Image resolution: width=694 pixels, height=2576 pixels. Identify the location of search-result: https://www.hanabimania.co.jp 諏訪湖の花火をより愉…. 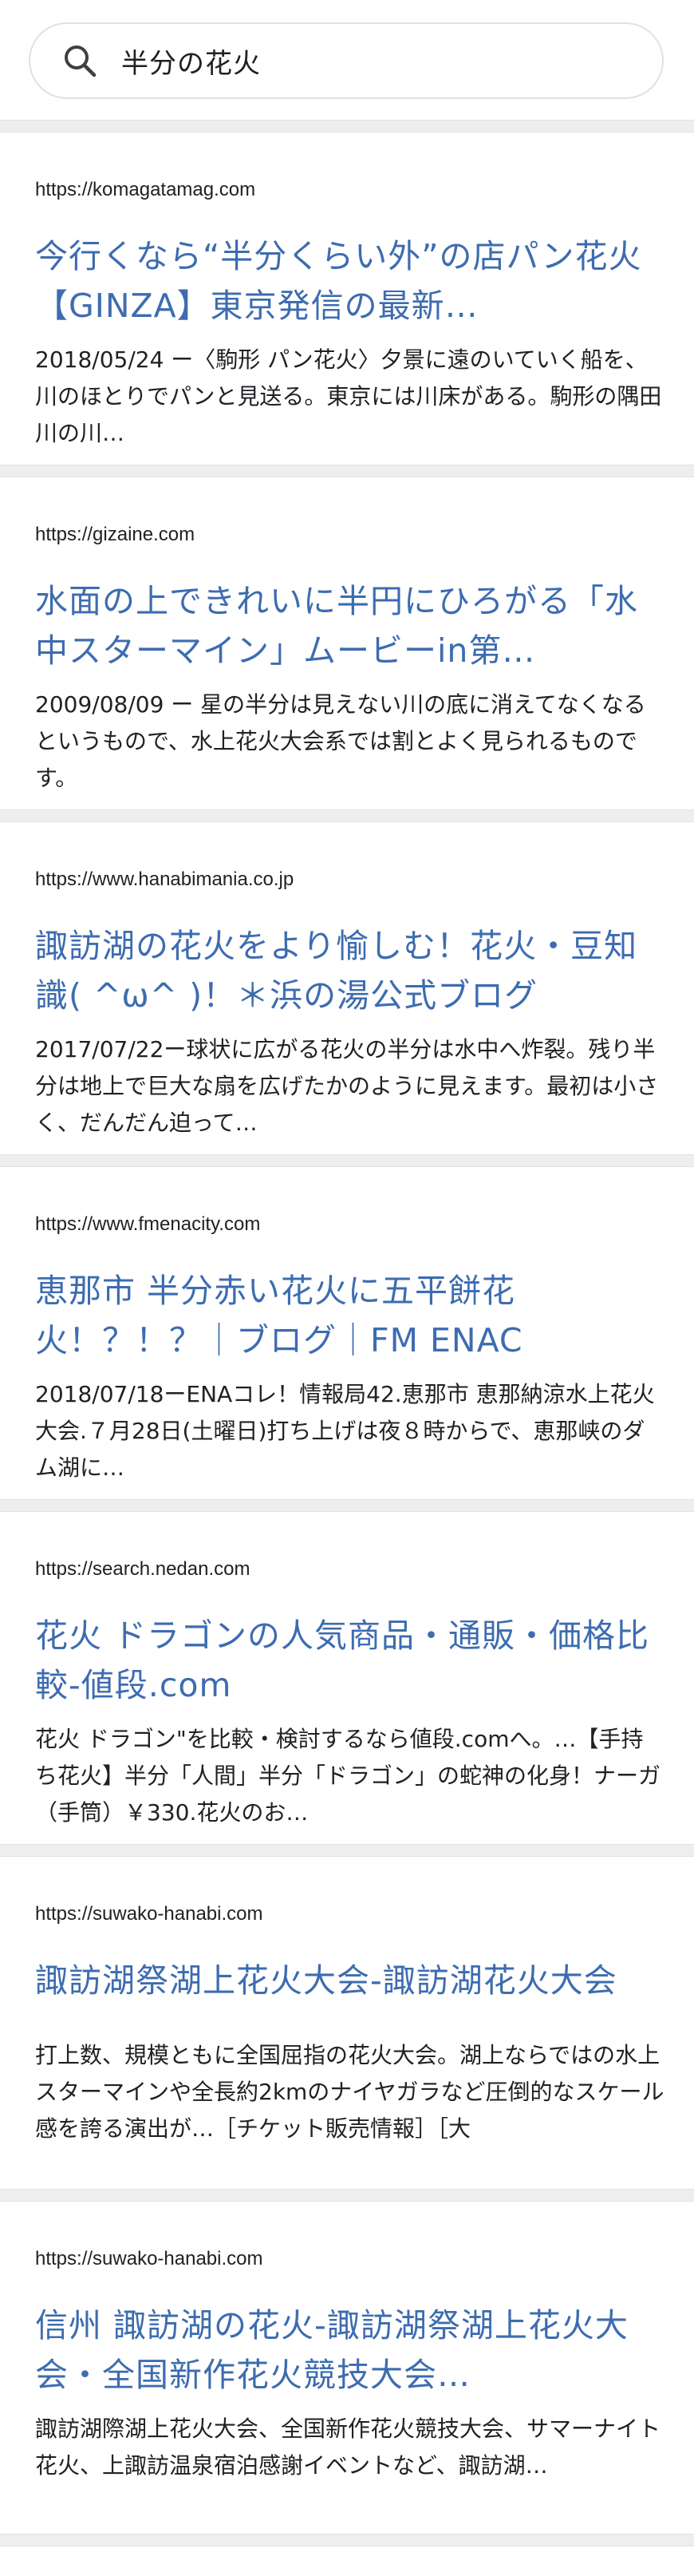
(347, 988).